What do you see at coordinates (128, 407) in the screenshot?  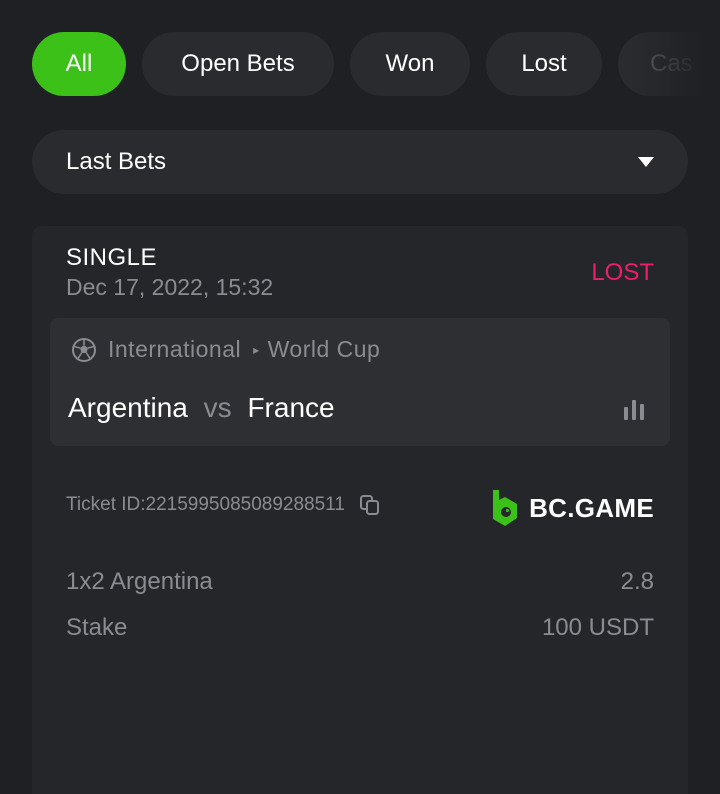 I see `home-team: Argentina` at bounding box center [128, 407].